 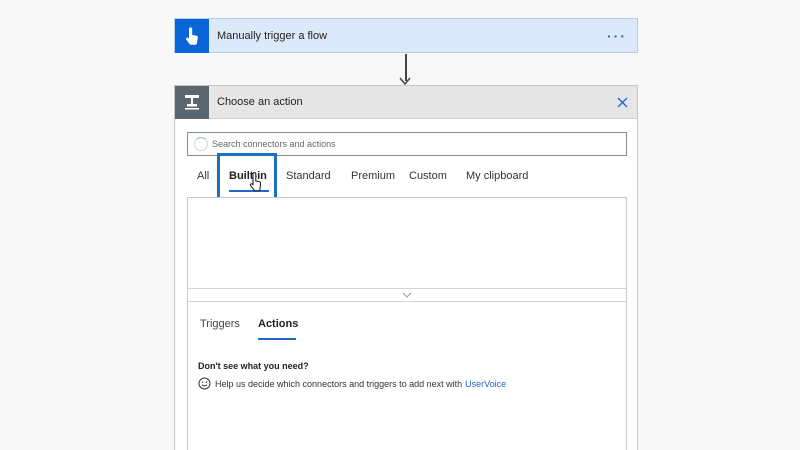 I want to click on search-input: Search connectors and actions, so click(x=407, y=144).